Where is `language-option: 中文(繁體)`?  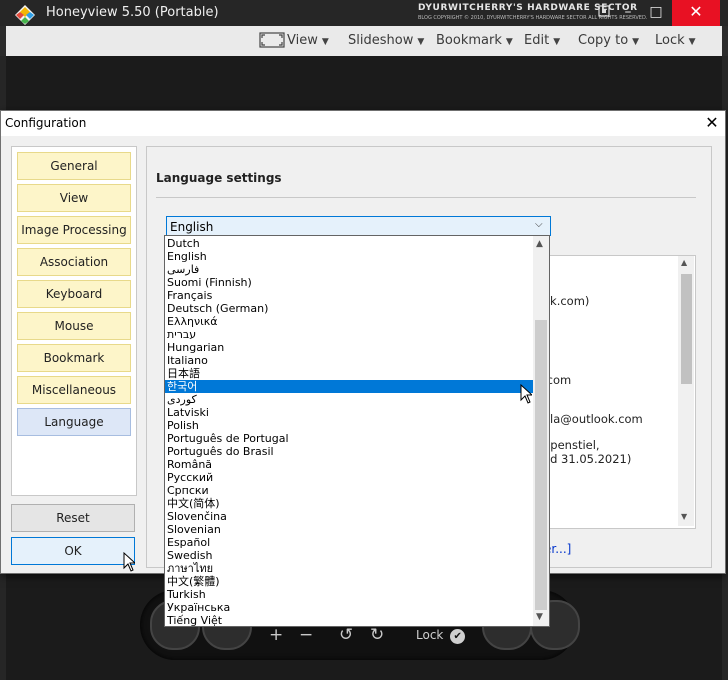 language-option: 中文(繁體) is located at coordinates (350, 581).